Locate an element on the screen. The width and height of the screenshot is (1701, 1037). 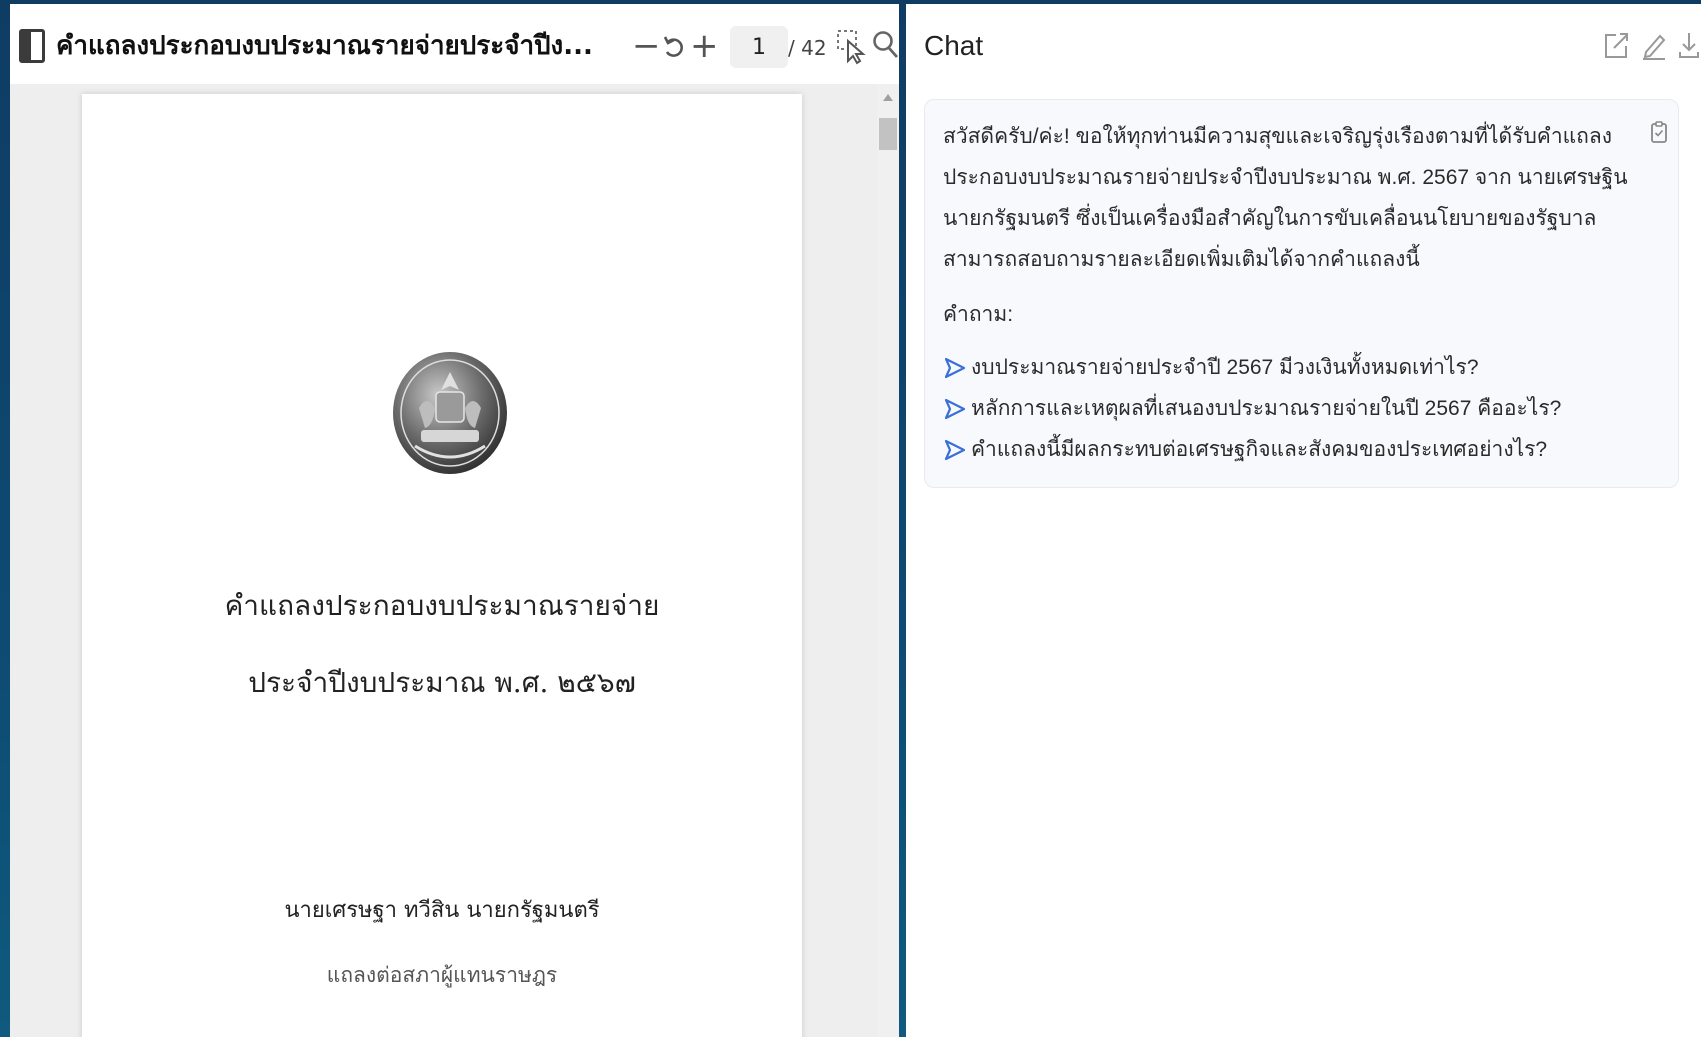
page-total: / 42 is located at coordinates (807, 48).